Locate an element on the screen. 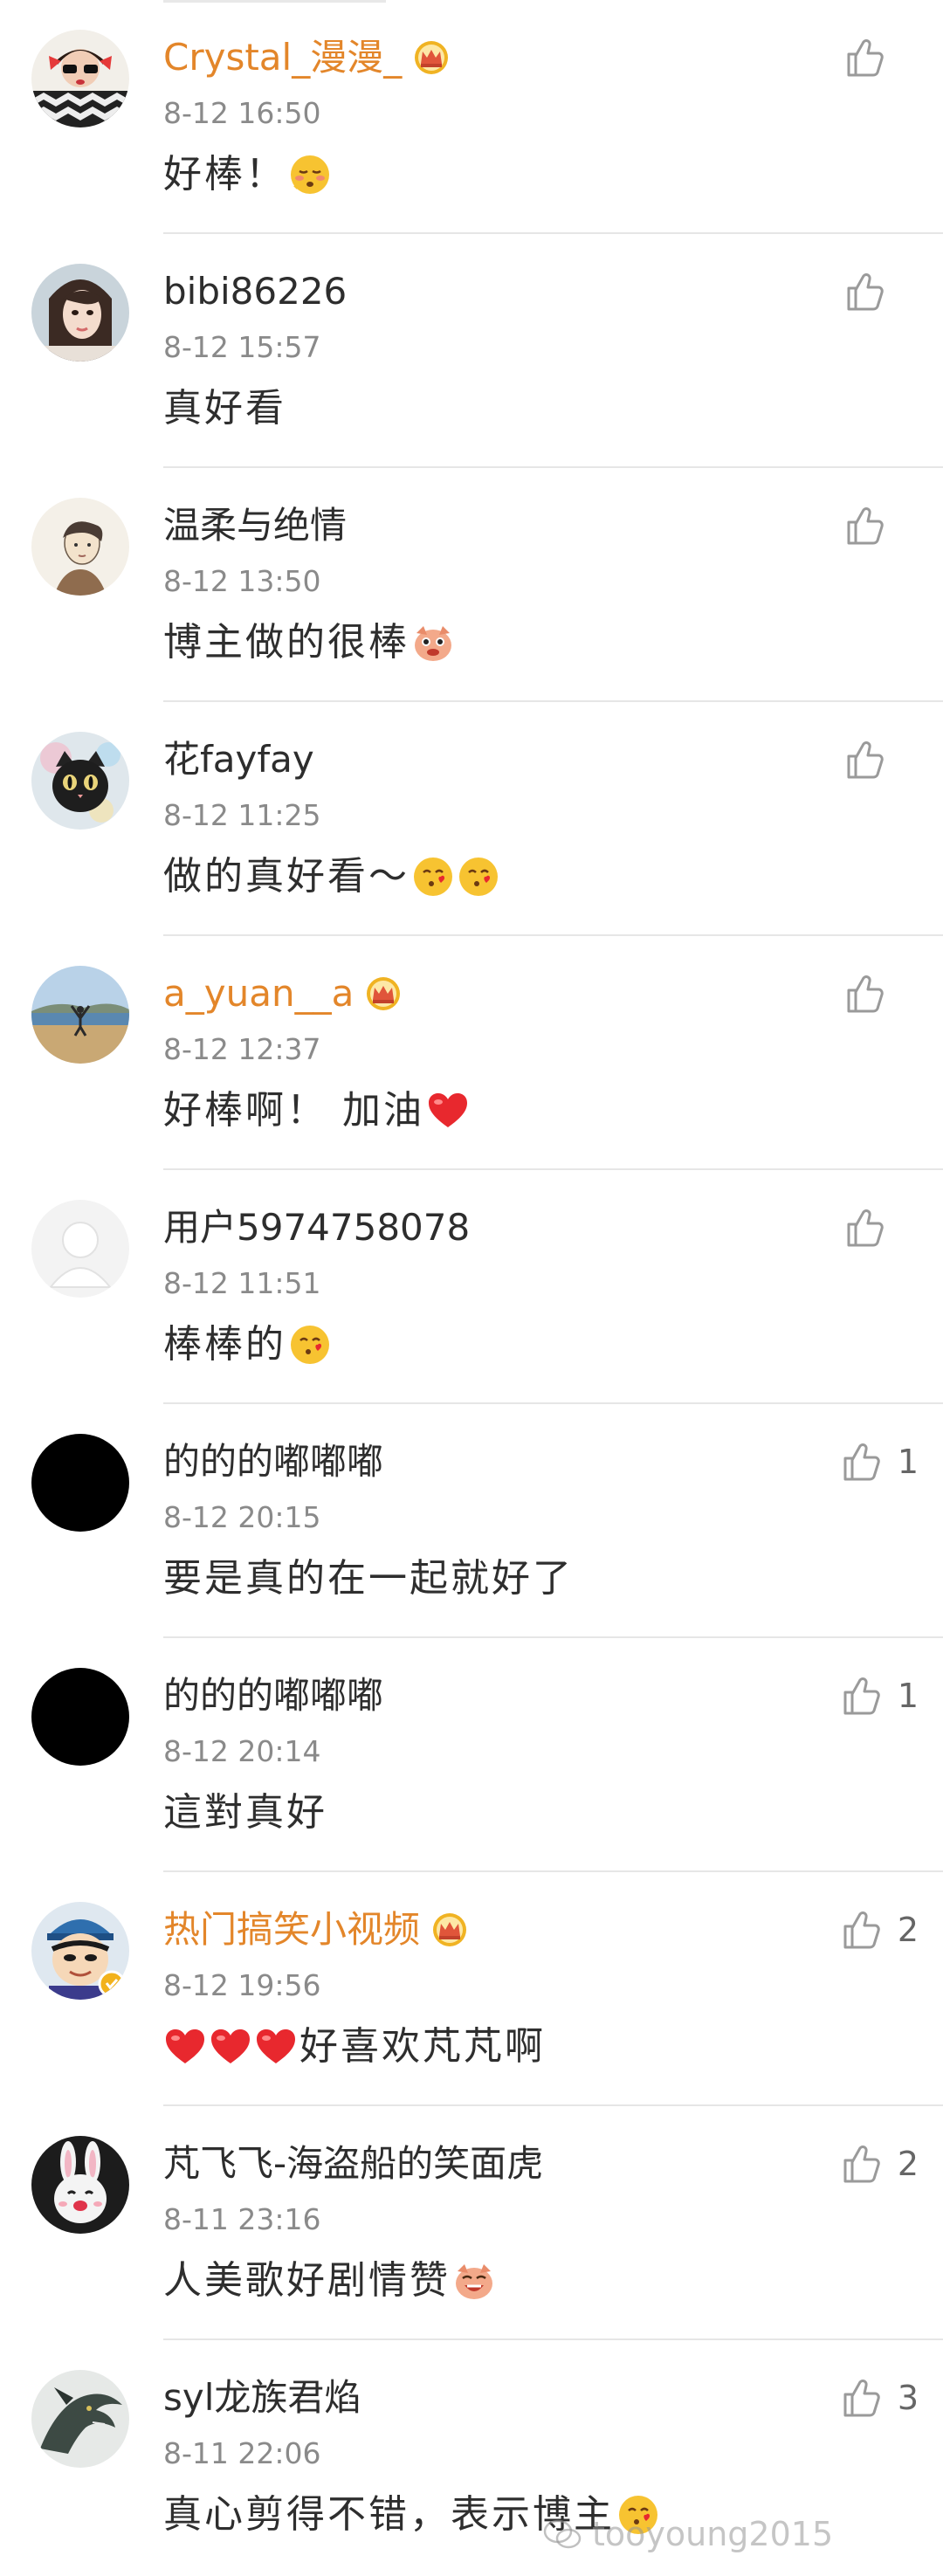  name-row: bibi86226 is located at coordinates (255, 292).